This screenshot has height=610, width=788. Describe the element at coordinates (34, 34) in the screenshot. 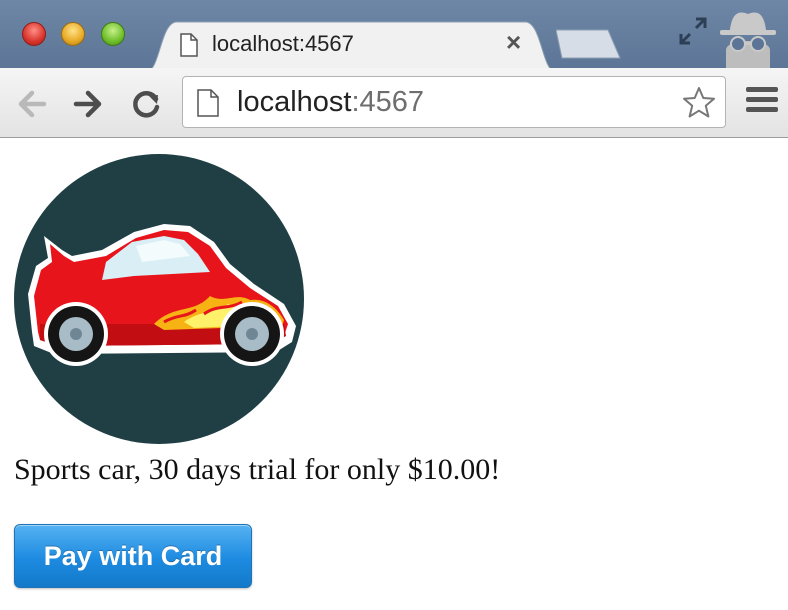

I see `close-window-button` at that location.